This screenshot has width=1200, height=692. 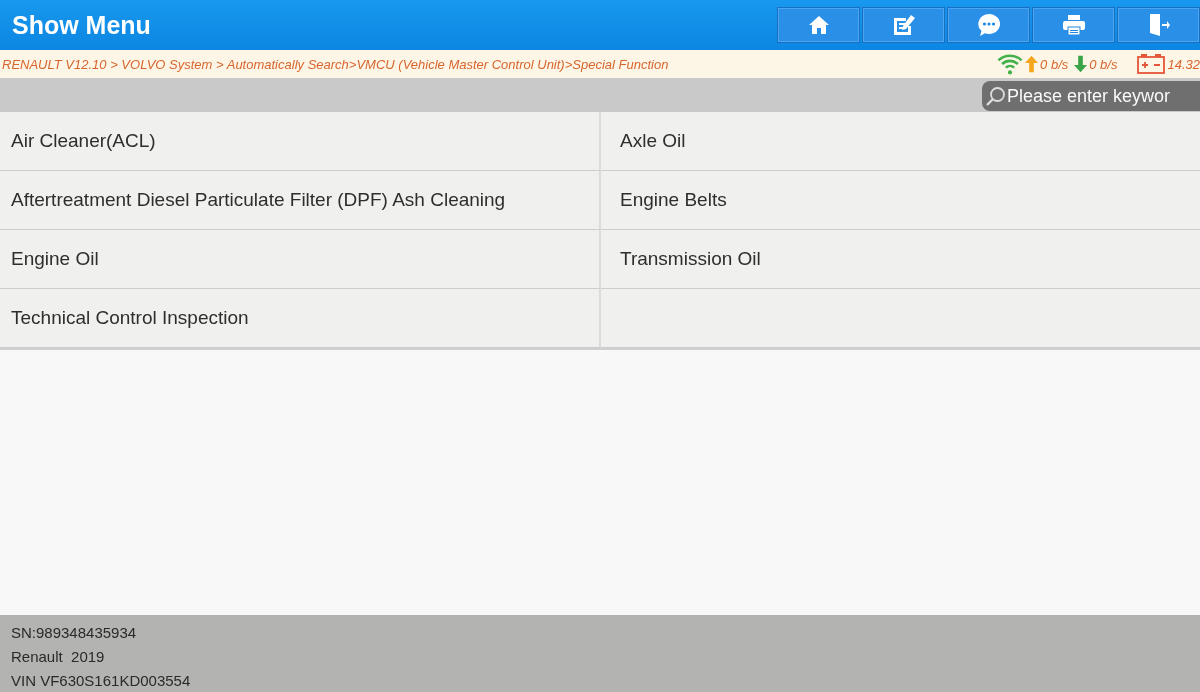 I want to click on wifi-icon, so click(x=1010, y=64).